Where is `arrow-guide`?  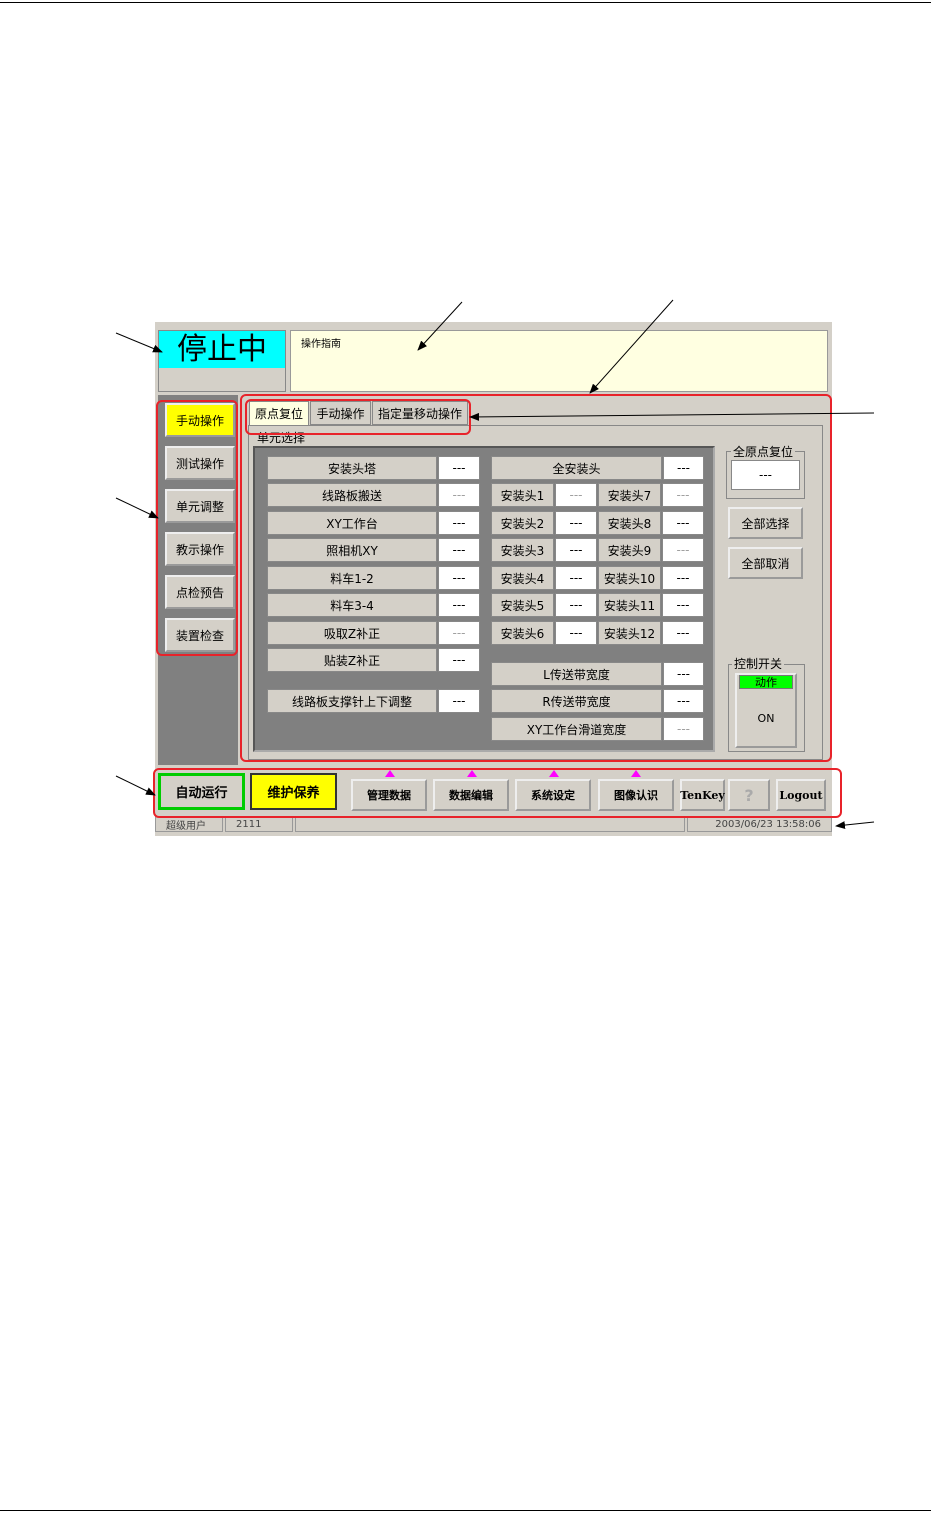
arrow-guide is located at coordinates (440, 326).